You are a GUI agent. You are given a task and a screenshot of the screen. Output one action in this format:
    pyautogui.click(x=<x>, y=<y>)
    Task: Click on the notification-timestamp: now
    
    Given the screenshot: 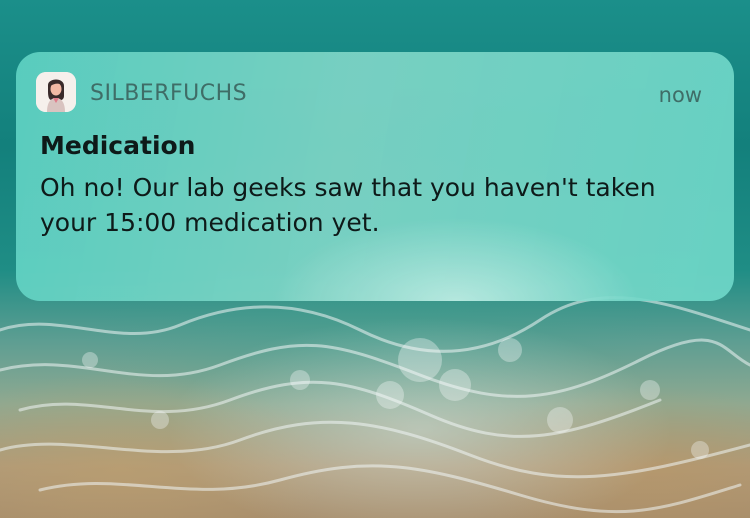 What is the action you would take?
    pyautogui.click(x=680, y=95)
    